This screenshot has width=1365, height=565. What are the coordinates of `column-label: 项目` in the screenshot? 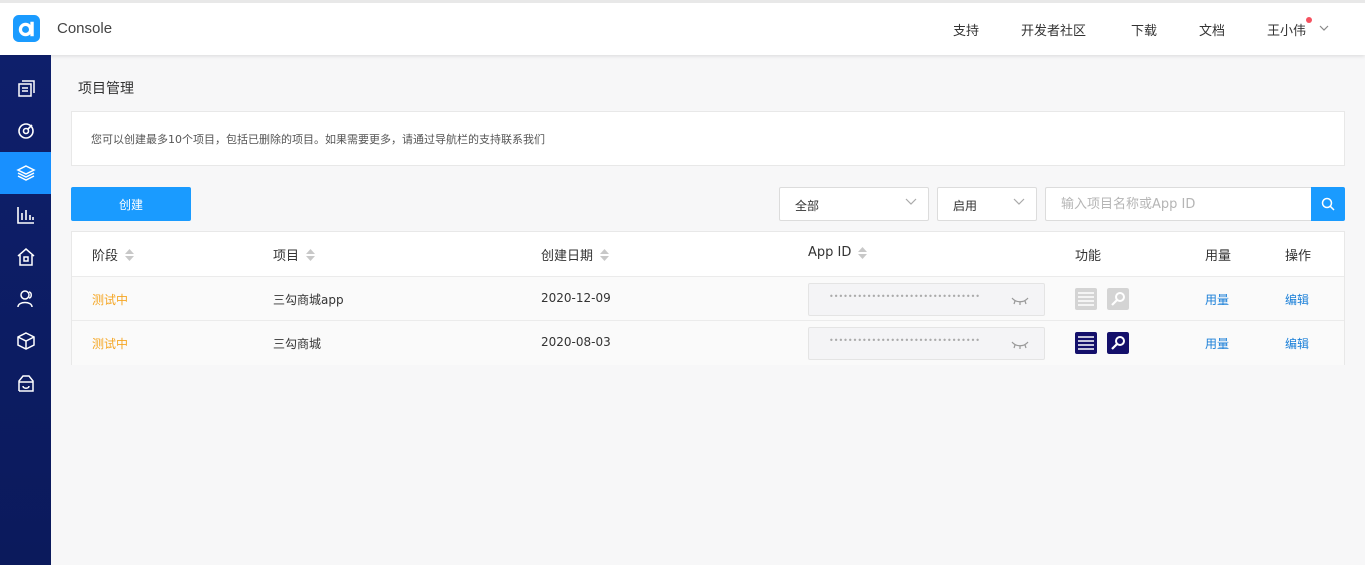 It's located at (286, 256).